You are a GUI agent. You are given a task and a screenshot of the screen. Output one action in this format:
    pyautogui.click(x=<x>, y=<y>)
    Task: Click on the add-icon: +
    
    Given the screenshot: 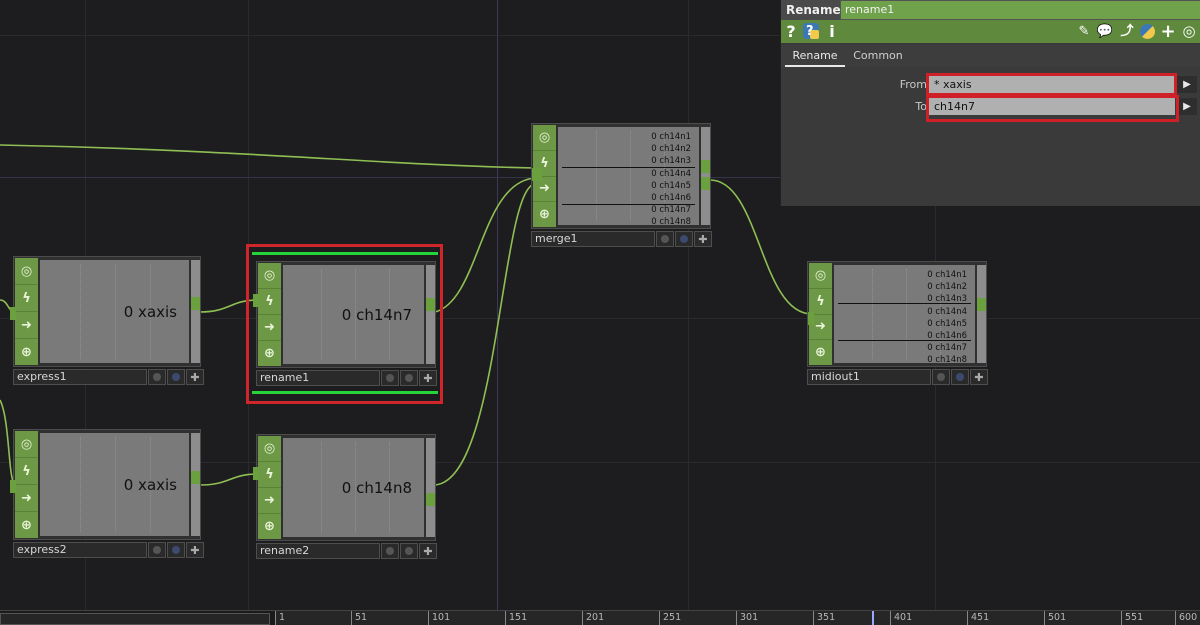 What is the action you would take?
    pyautogui.click(x=1168, y=31)
    